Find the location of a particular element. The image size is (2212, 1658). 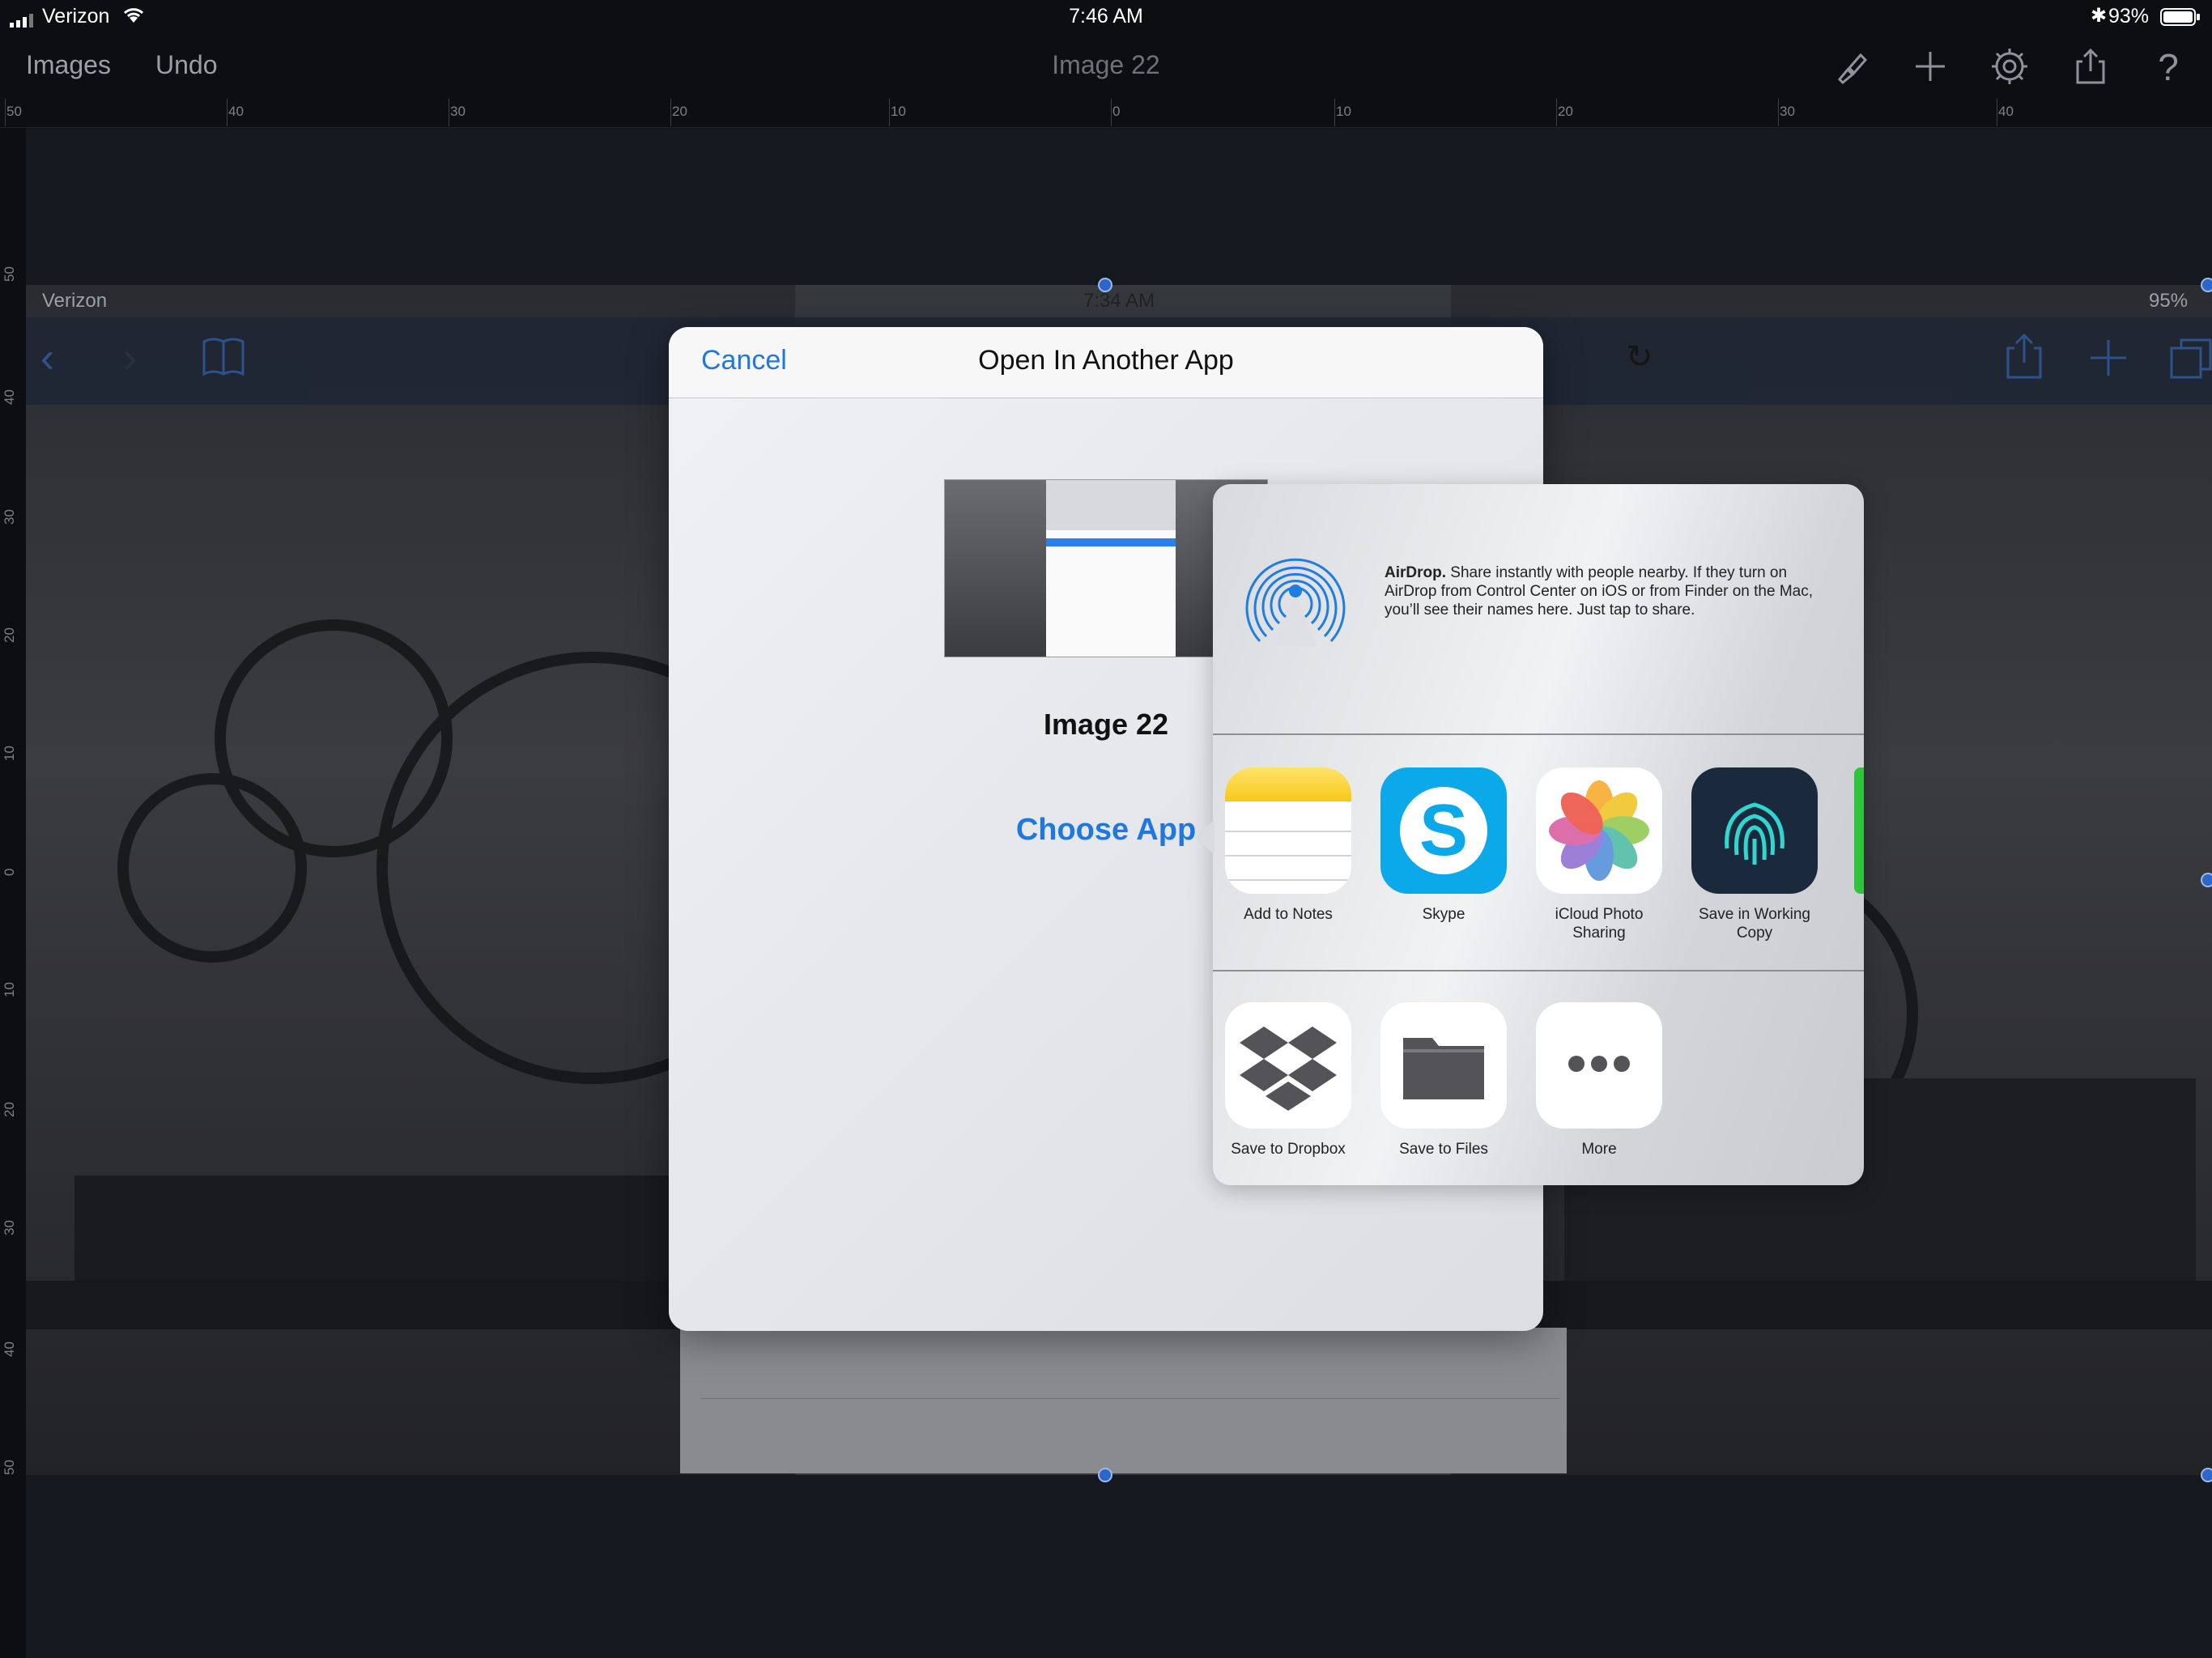

tabs-icon is located at coordinates (2190, 357).